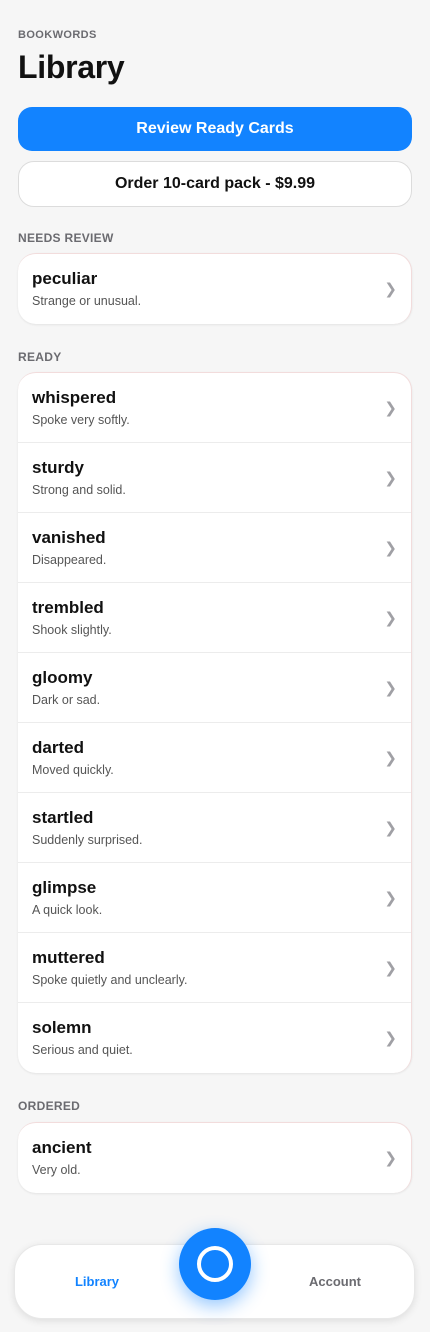  I want to click on list-item: vanished Disappeared. ❯, so click(214, 548).